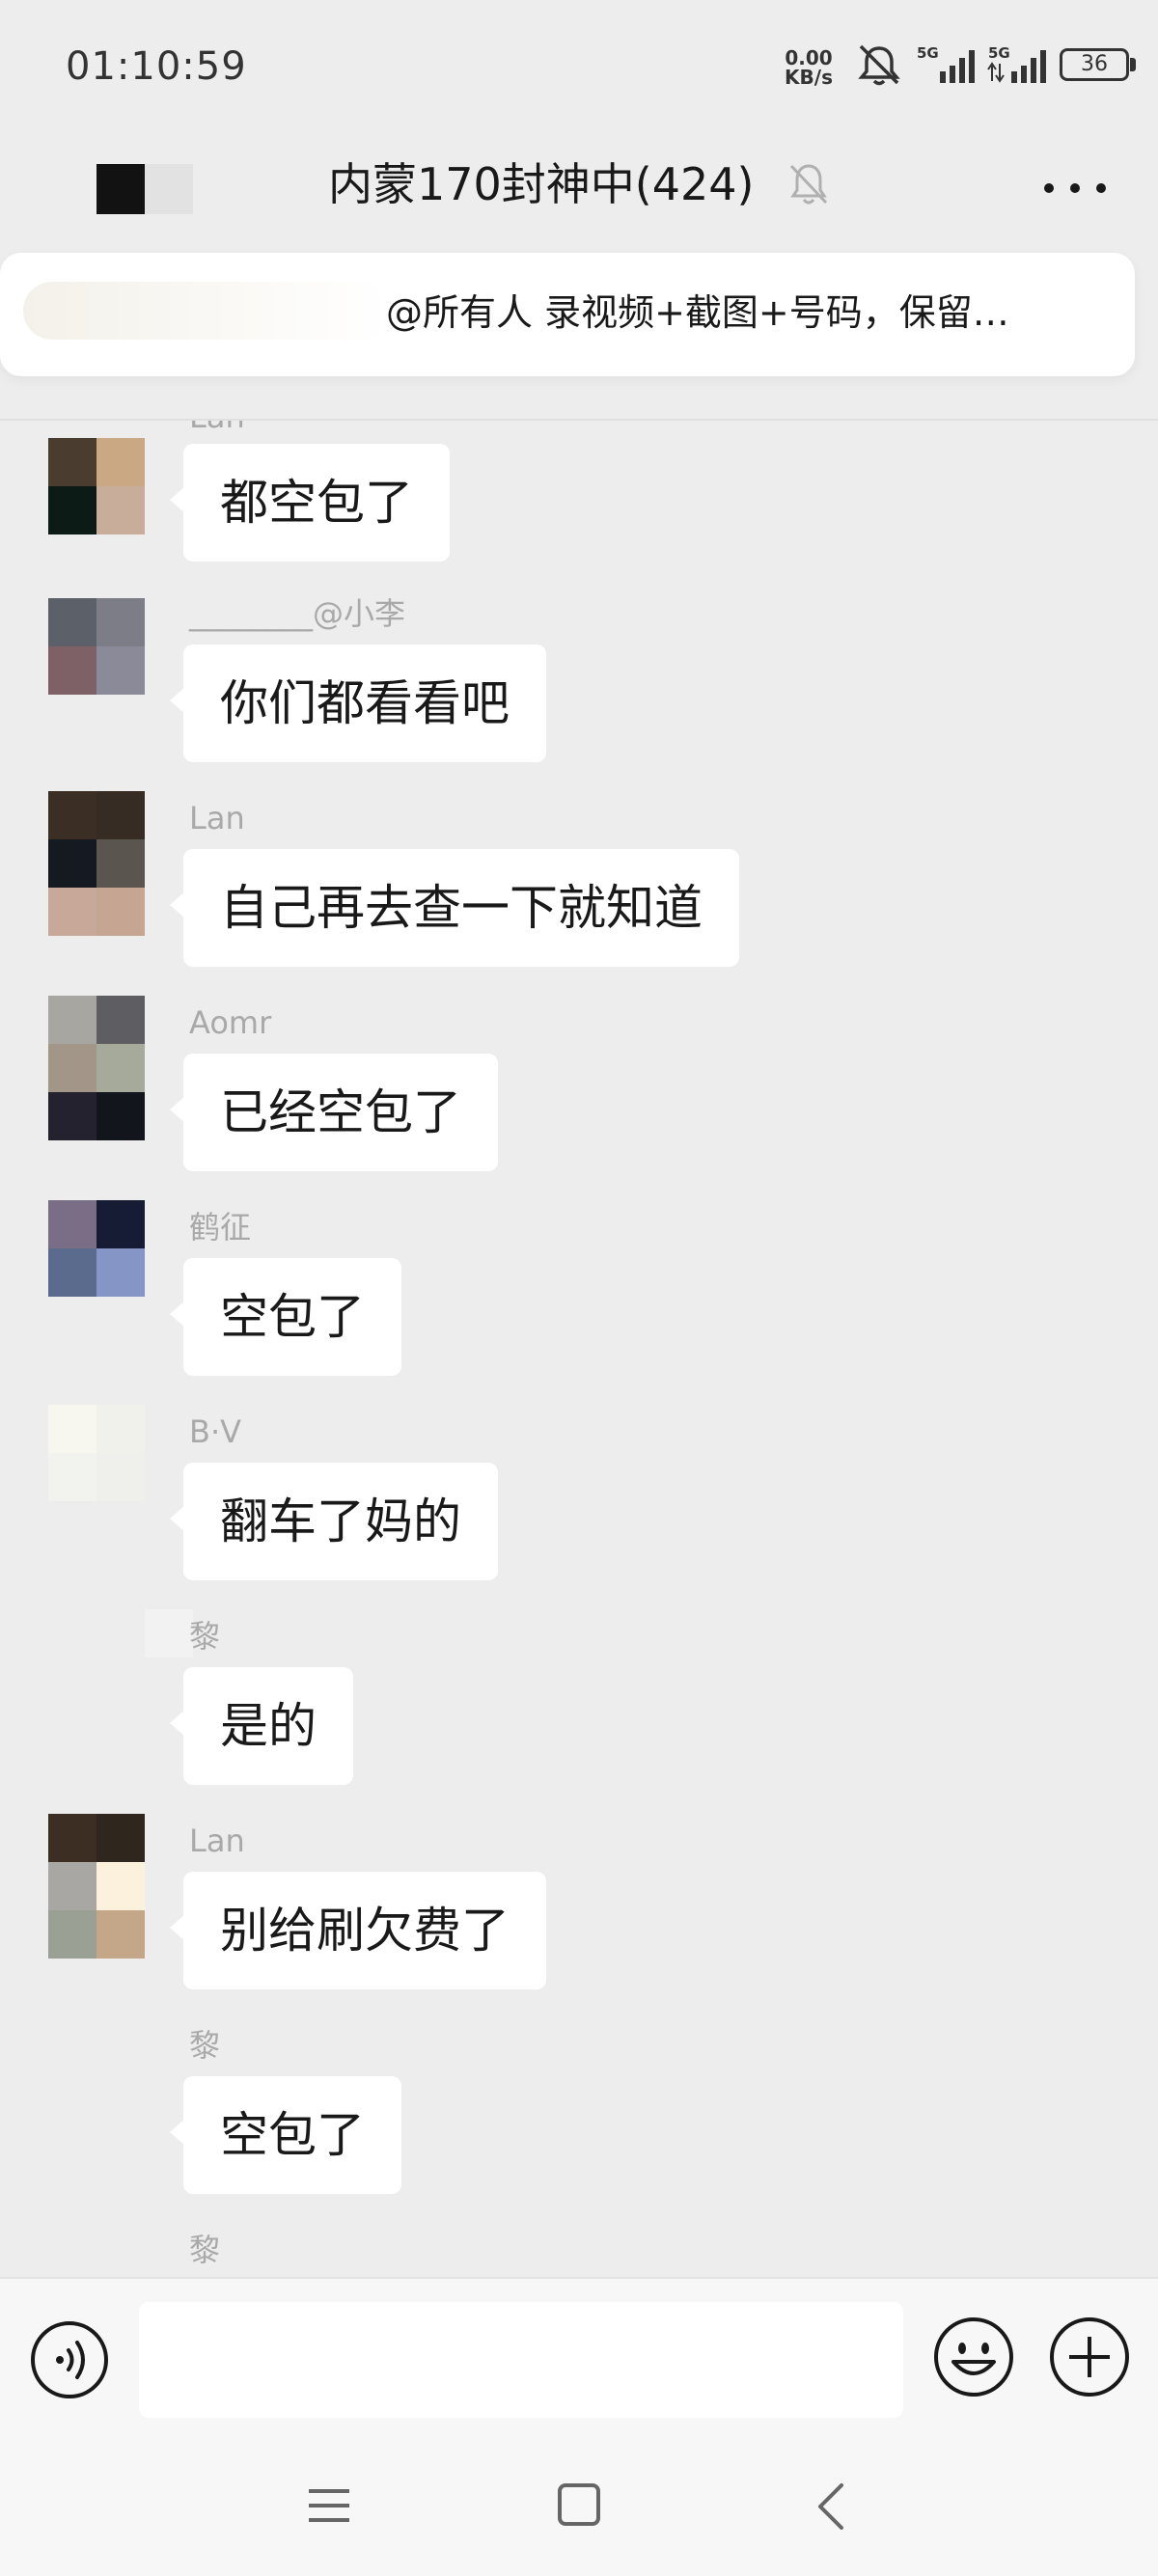 The image size is (1158, 2576). What do you see at coordinates (69, 2359) in the screenshot?
I see `voice-icon` at bounding box center [69, 2359].